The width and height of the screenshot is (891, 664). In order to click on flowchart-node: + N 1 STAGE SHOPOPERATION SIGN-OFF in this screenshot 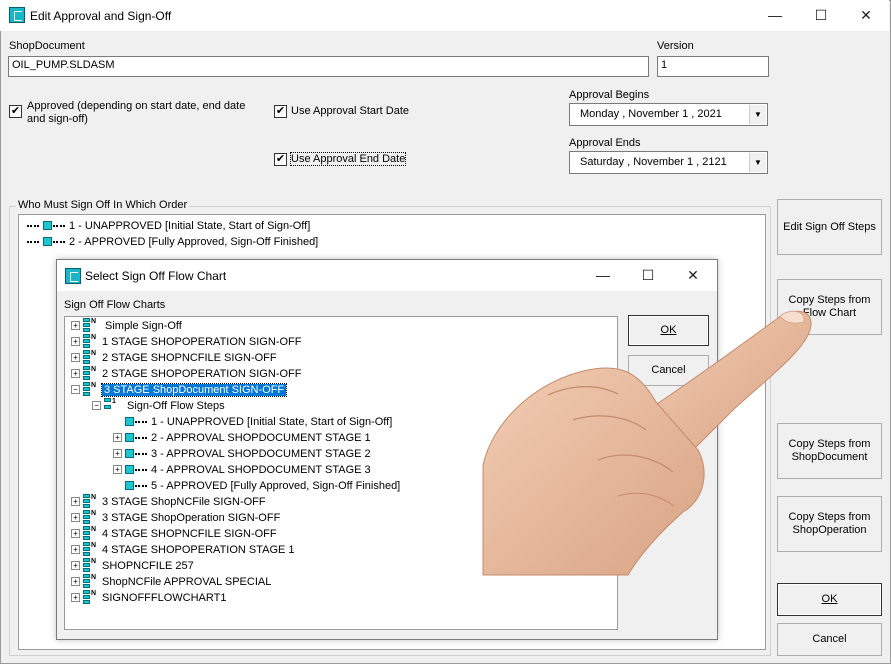, I will do `click(186, 341)`.